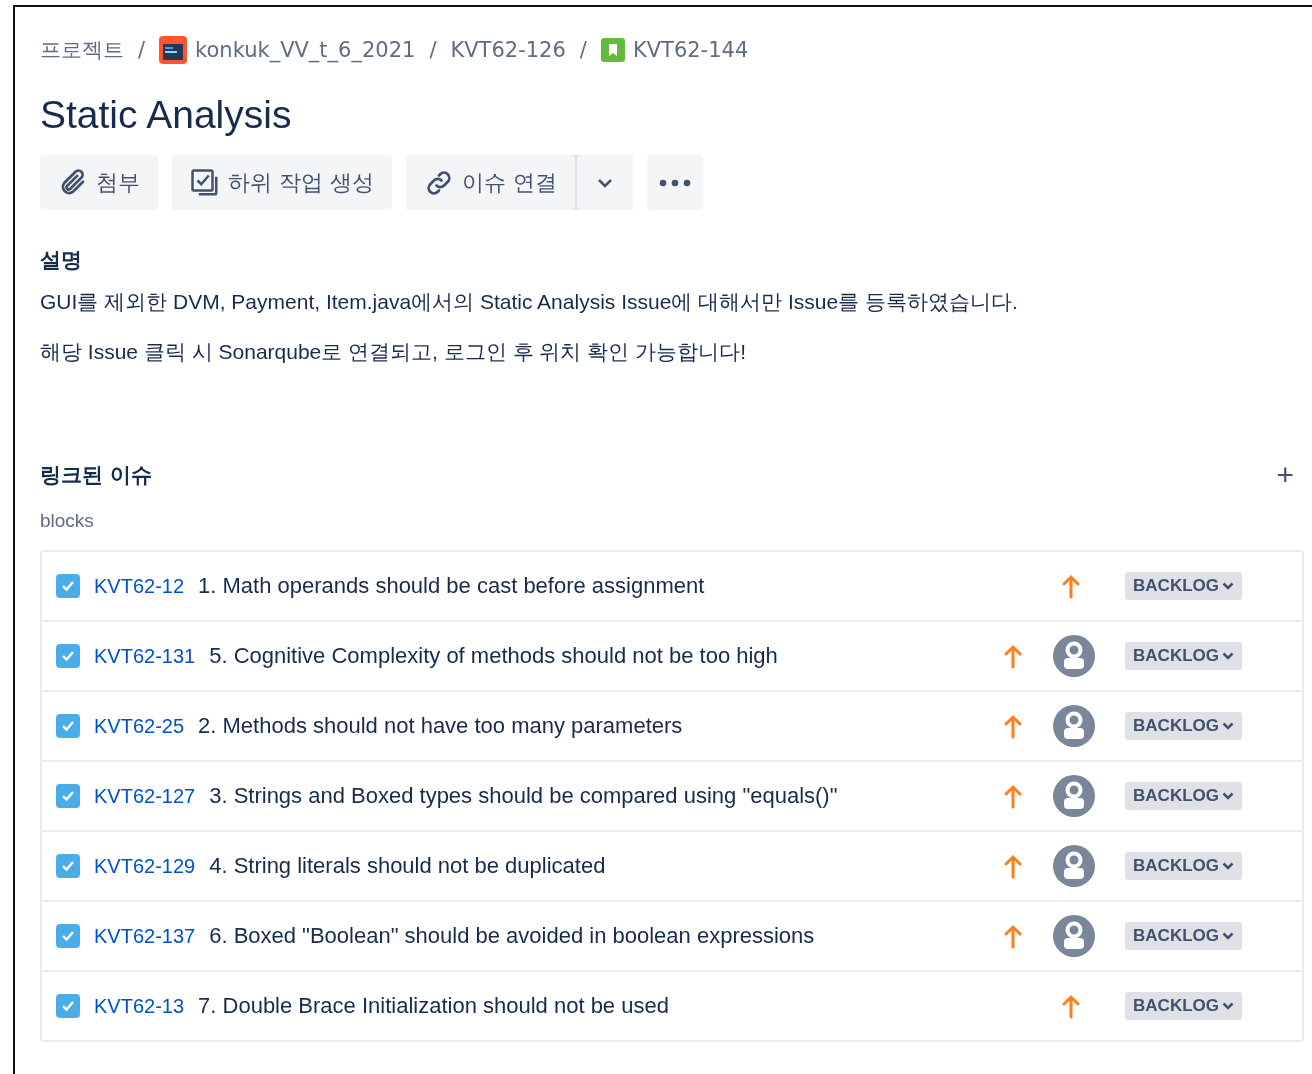 The height and width of the screenshot is (1074, 1312). I want to click on issue-key-link: KVT62-127, so click(145, 796).